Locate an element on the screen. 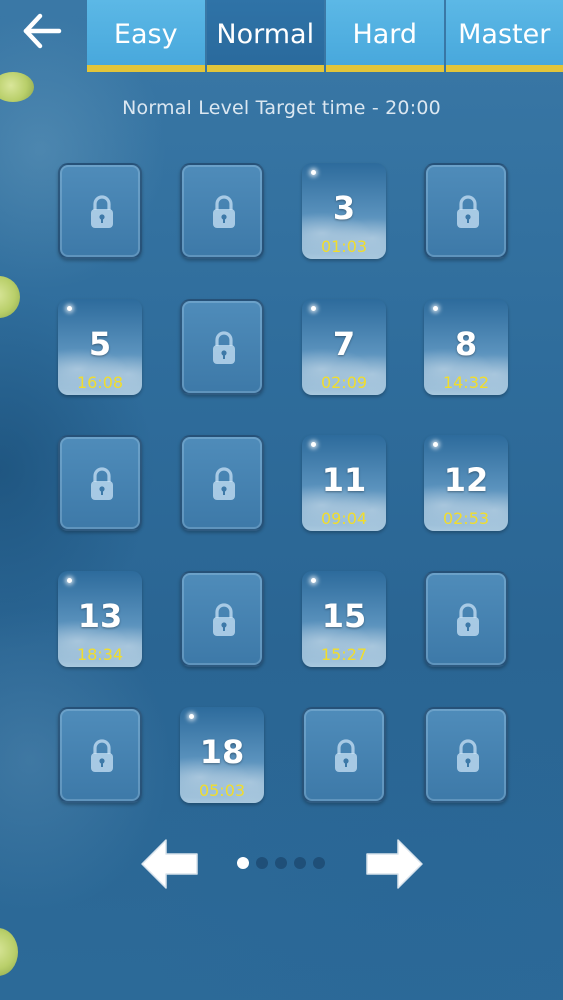 This screenshot has width=563, height=1000. level-number: 15 is located at coordinates (344, 616).